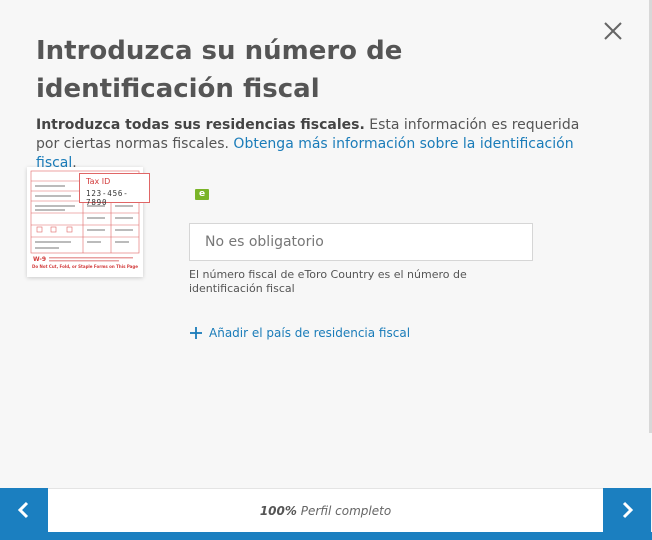 Image resolution: width=652 pixels, height=540 pixels. What do you see at coordinates (196, 333) in the screenshot?
I see `plus-icon` at bounding box center [196, 333].